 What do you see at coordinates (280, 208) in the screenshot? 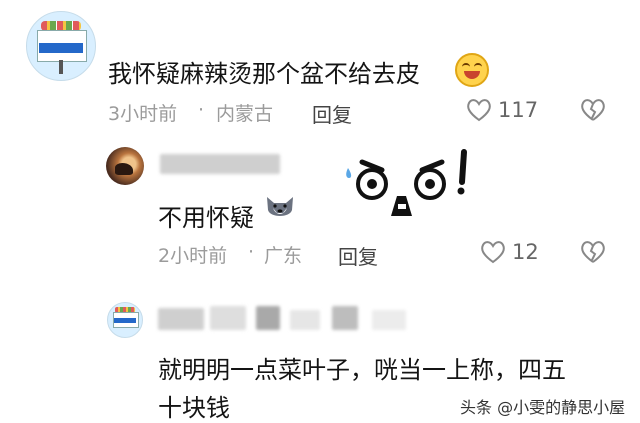
I see `husky-emoji-icon` at bounding box center [280, 208].